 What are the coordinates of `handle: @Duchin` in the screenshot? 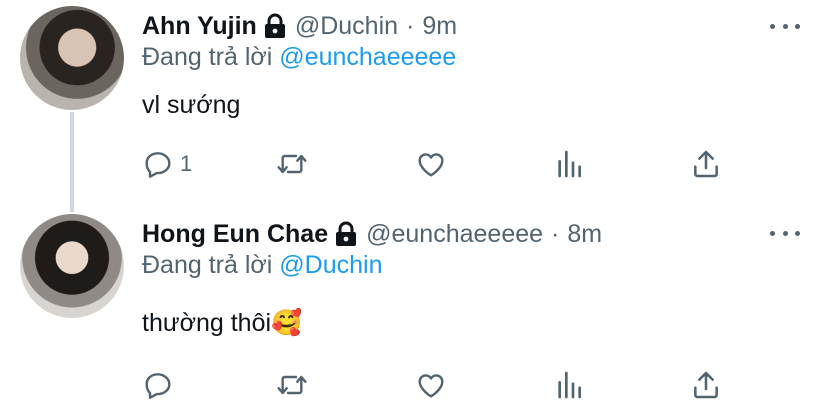 It's located at (346, 26).